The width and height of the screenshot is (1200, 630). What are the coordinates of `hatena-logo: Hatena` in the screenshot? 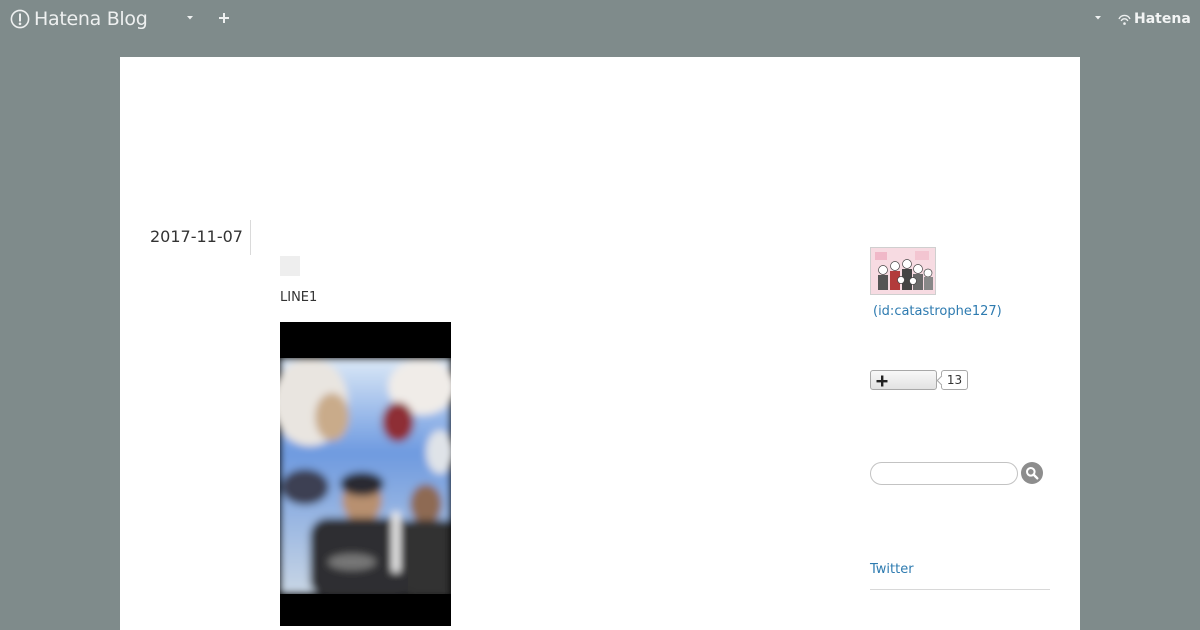 It's located at (1154, 19).